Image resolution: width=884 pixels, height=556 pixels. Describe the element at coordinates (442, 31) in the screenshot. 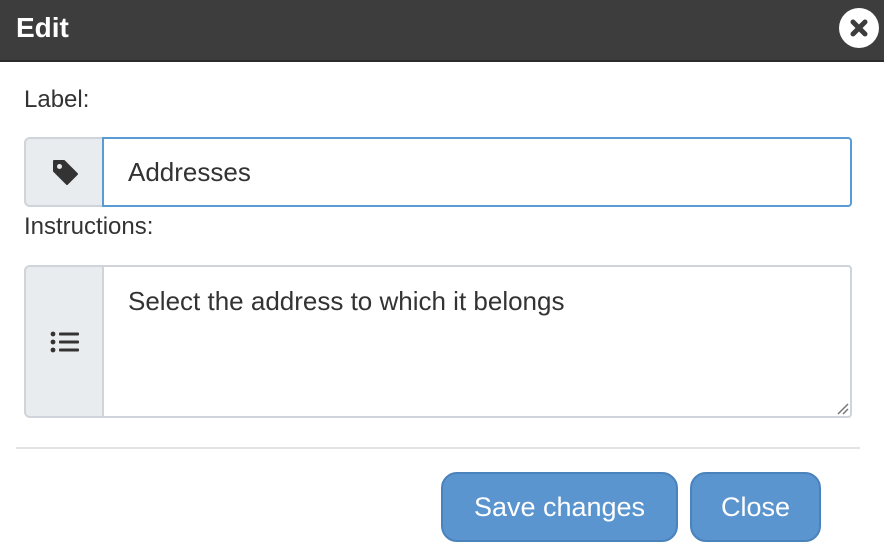

I see `dialog-titlebar: Edit` at that location.